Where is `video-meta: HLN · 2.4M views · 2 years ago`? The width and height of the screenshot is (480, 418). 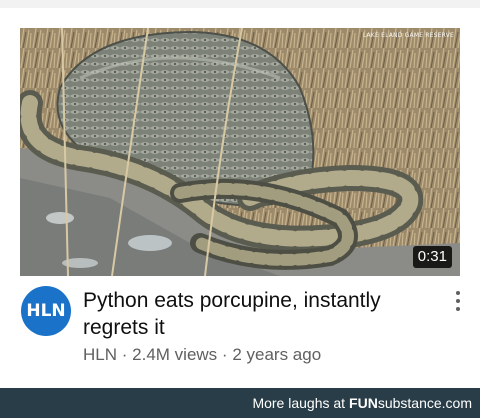
video-meta: HLN · 2.4M views · 2 years ago is located at coordinates (202, 355).